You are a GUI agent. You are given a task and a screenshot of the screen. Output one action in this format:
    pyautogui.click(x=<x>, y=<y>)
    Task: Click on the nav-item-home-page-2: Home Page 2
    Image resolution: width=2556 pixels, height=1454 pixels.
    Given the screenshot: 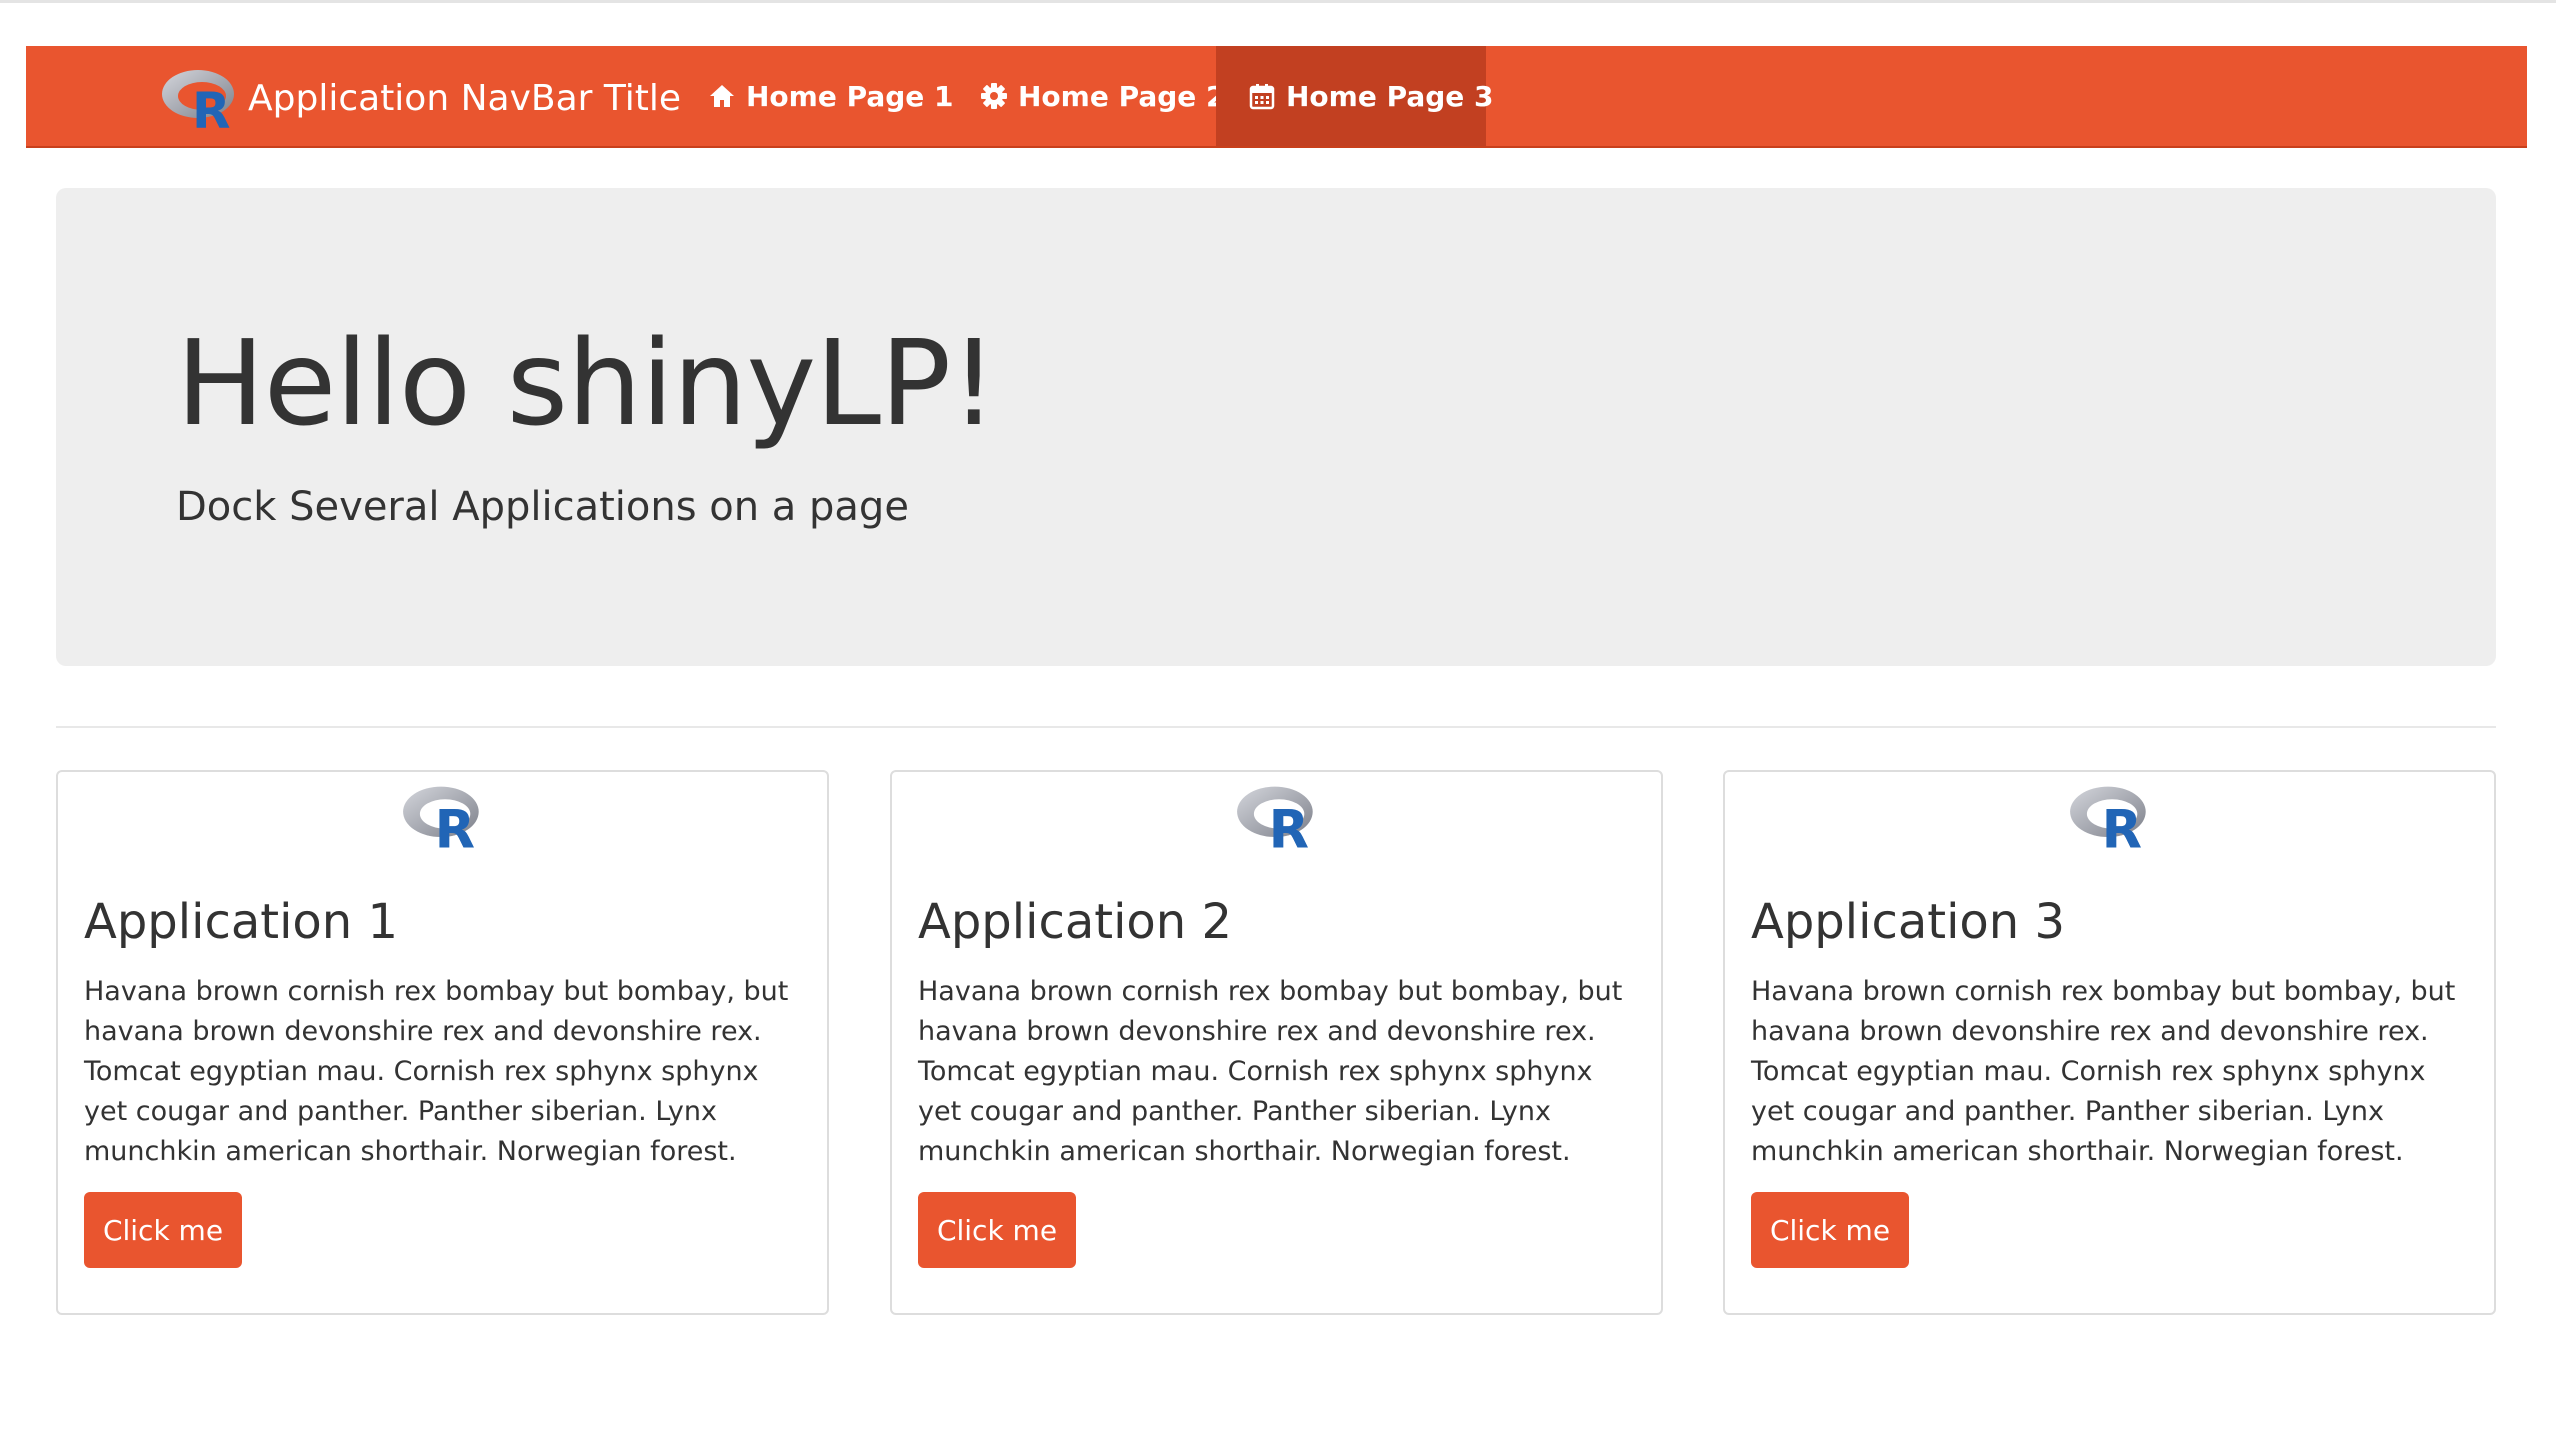 What is the action you would take?
    pyautogui.click(x=1089, y=96)
    